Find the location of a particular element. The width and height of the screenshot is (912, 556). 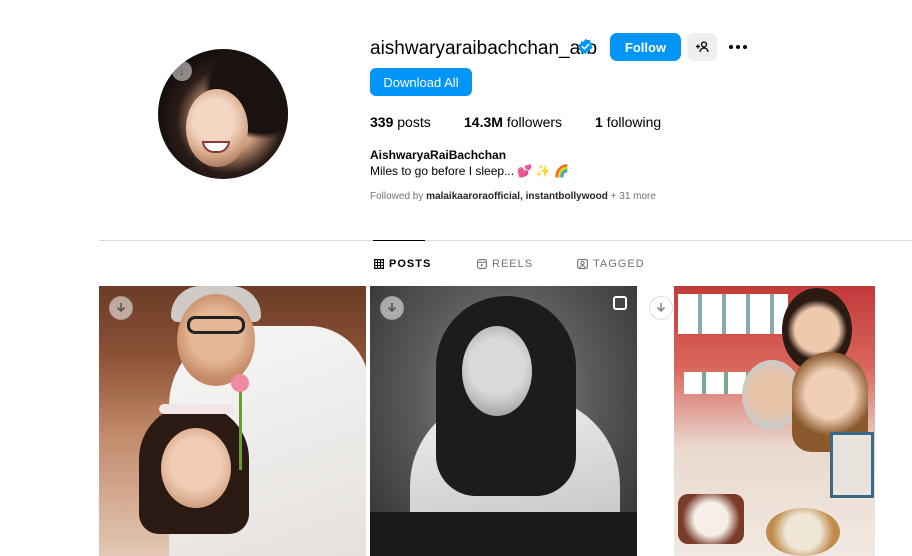

verified-badge-icon is located at coordinates (585, 46).